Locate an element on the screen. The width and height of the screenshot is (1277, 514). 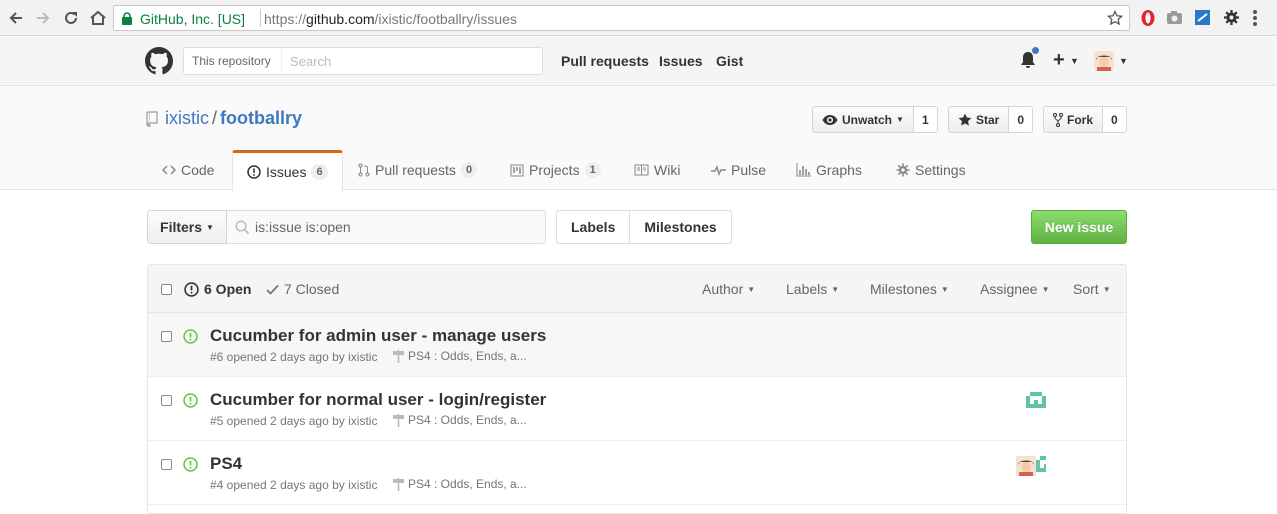
fork-button: Fork is located at coordinates (1073, 119).